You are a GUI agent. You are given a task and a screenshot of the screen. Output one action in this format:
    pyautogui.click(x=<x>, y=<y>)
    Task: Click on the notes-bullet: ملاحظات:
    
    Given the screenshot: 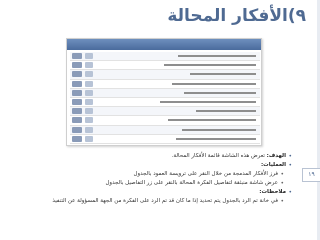 What is the action you would take?
    pyautogui.click(x=157, y=192)
    